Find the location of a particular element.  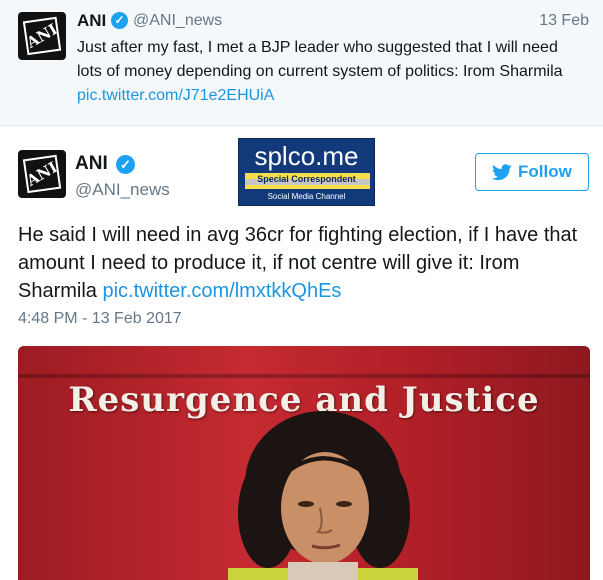

watermark-tagline: Social Media Channel is located at coordinates (306, 196).